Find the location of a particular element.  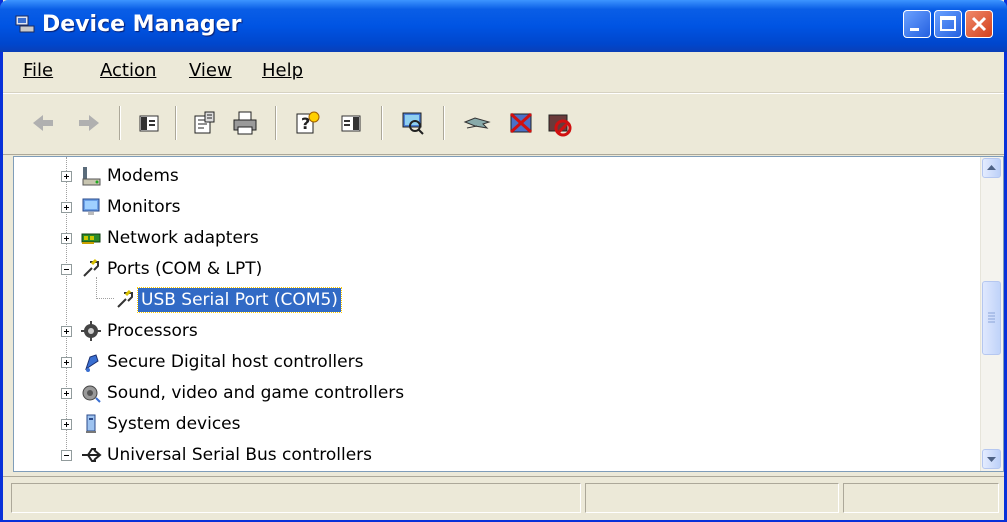

menu-help-label: Help is located at coordinates (283, 70).